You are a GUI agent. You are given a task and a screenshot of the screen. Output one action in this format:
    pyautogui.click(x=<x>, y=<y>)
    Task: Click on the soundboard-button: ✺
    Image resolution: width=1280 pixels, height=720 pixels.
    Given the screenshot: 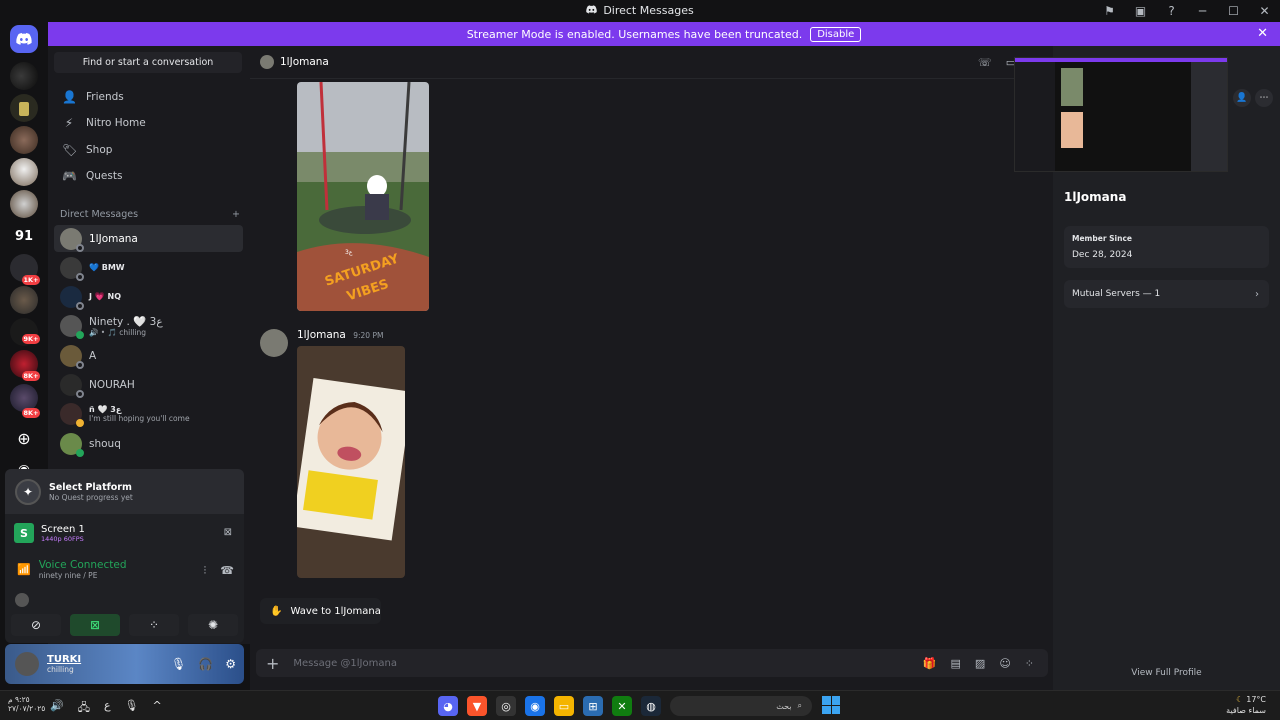 What is the action you would take?
    pyautogui.click(x=213, y=625)
    